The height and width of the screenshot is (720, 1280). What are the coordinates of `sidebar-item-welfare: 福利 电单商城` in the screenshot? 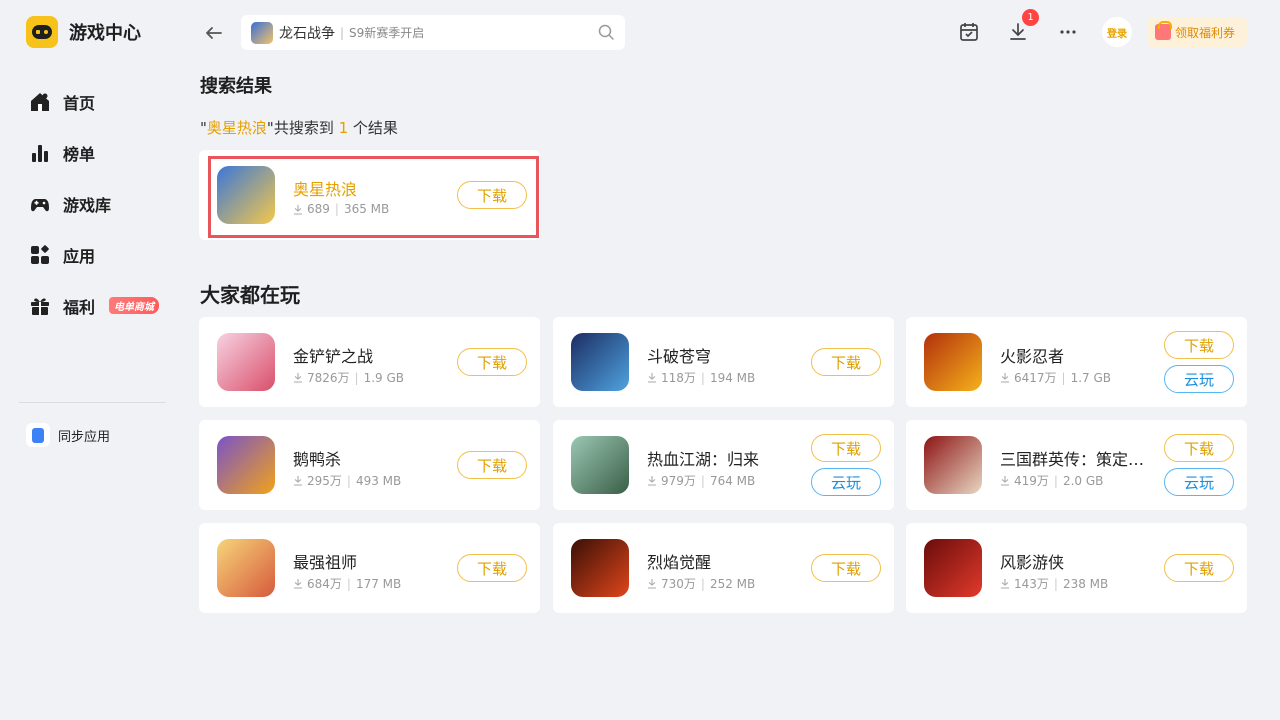 It's located at (94, 305).